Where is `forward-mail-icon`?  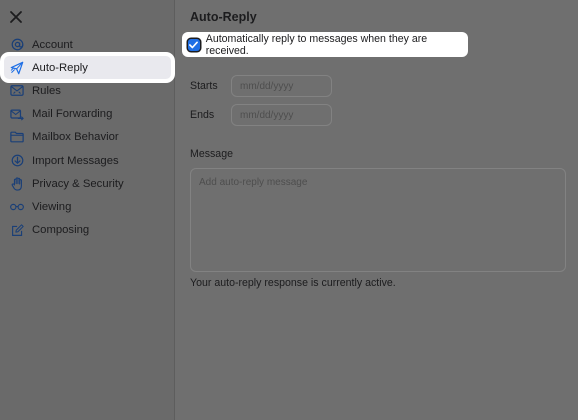
forward-mail-icon is located at coordinates (17, 114).